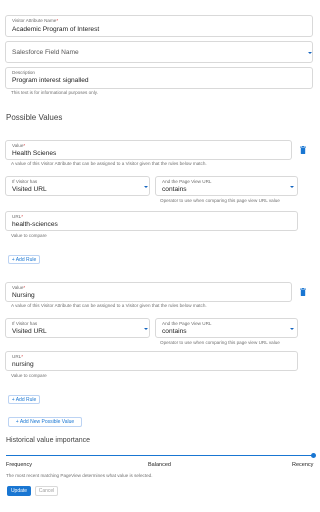 The image size is (320, 512). What do you see at coordinates (313, 455) in the screenshot?
I see `importance-slider-thumb` at bounding box center [313, 455].